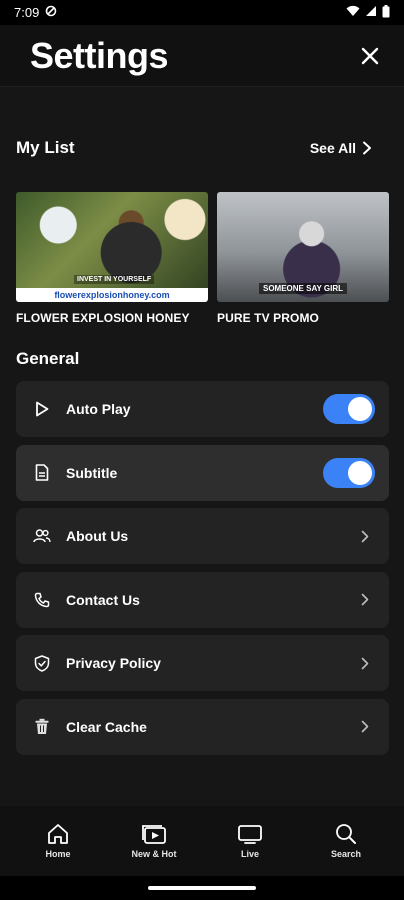 This screenshot has height=900, width=404. What do you see at coordinates (103, 599) in the screenshot?
I see `setting-label: Contact Us` at bounding box center [103, 599].